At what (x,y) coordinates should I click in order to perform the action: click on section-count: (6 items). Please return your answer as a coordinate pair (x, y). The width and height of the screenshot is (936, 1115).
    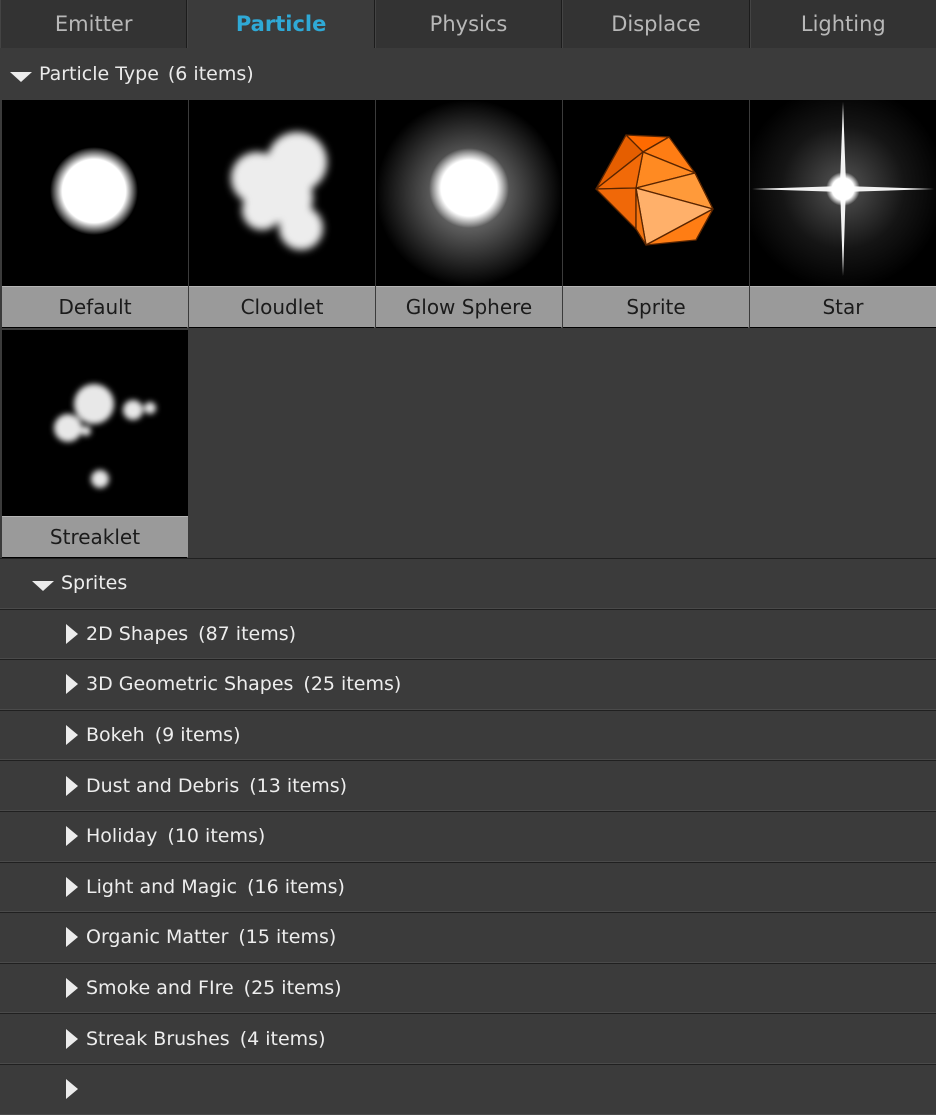
    Looking at the image, I should click on (210, 74).